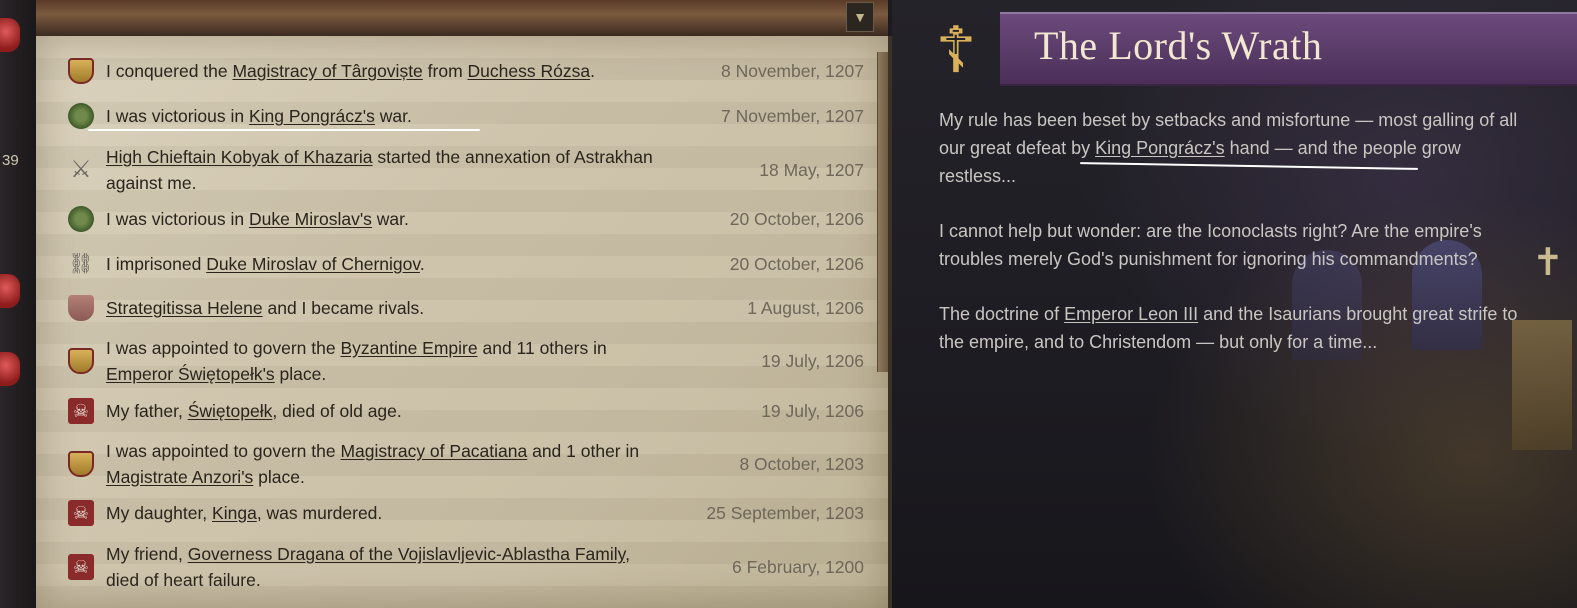 The image size is (1577, 608). Describe the element at coordinates (785, 513) in the screenshot. I see `log-entry-date: 25 September, 1203` at that location.